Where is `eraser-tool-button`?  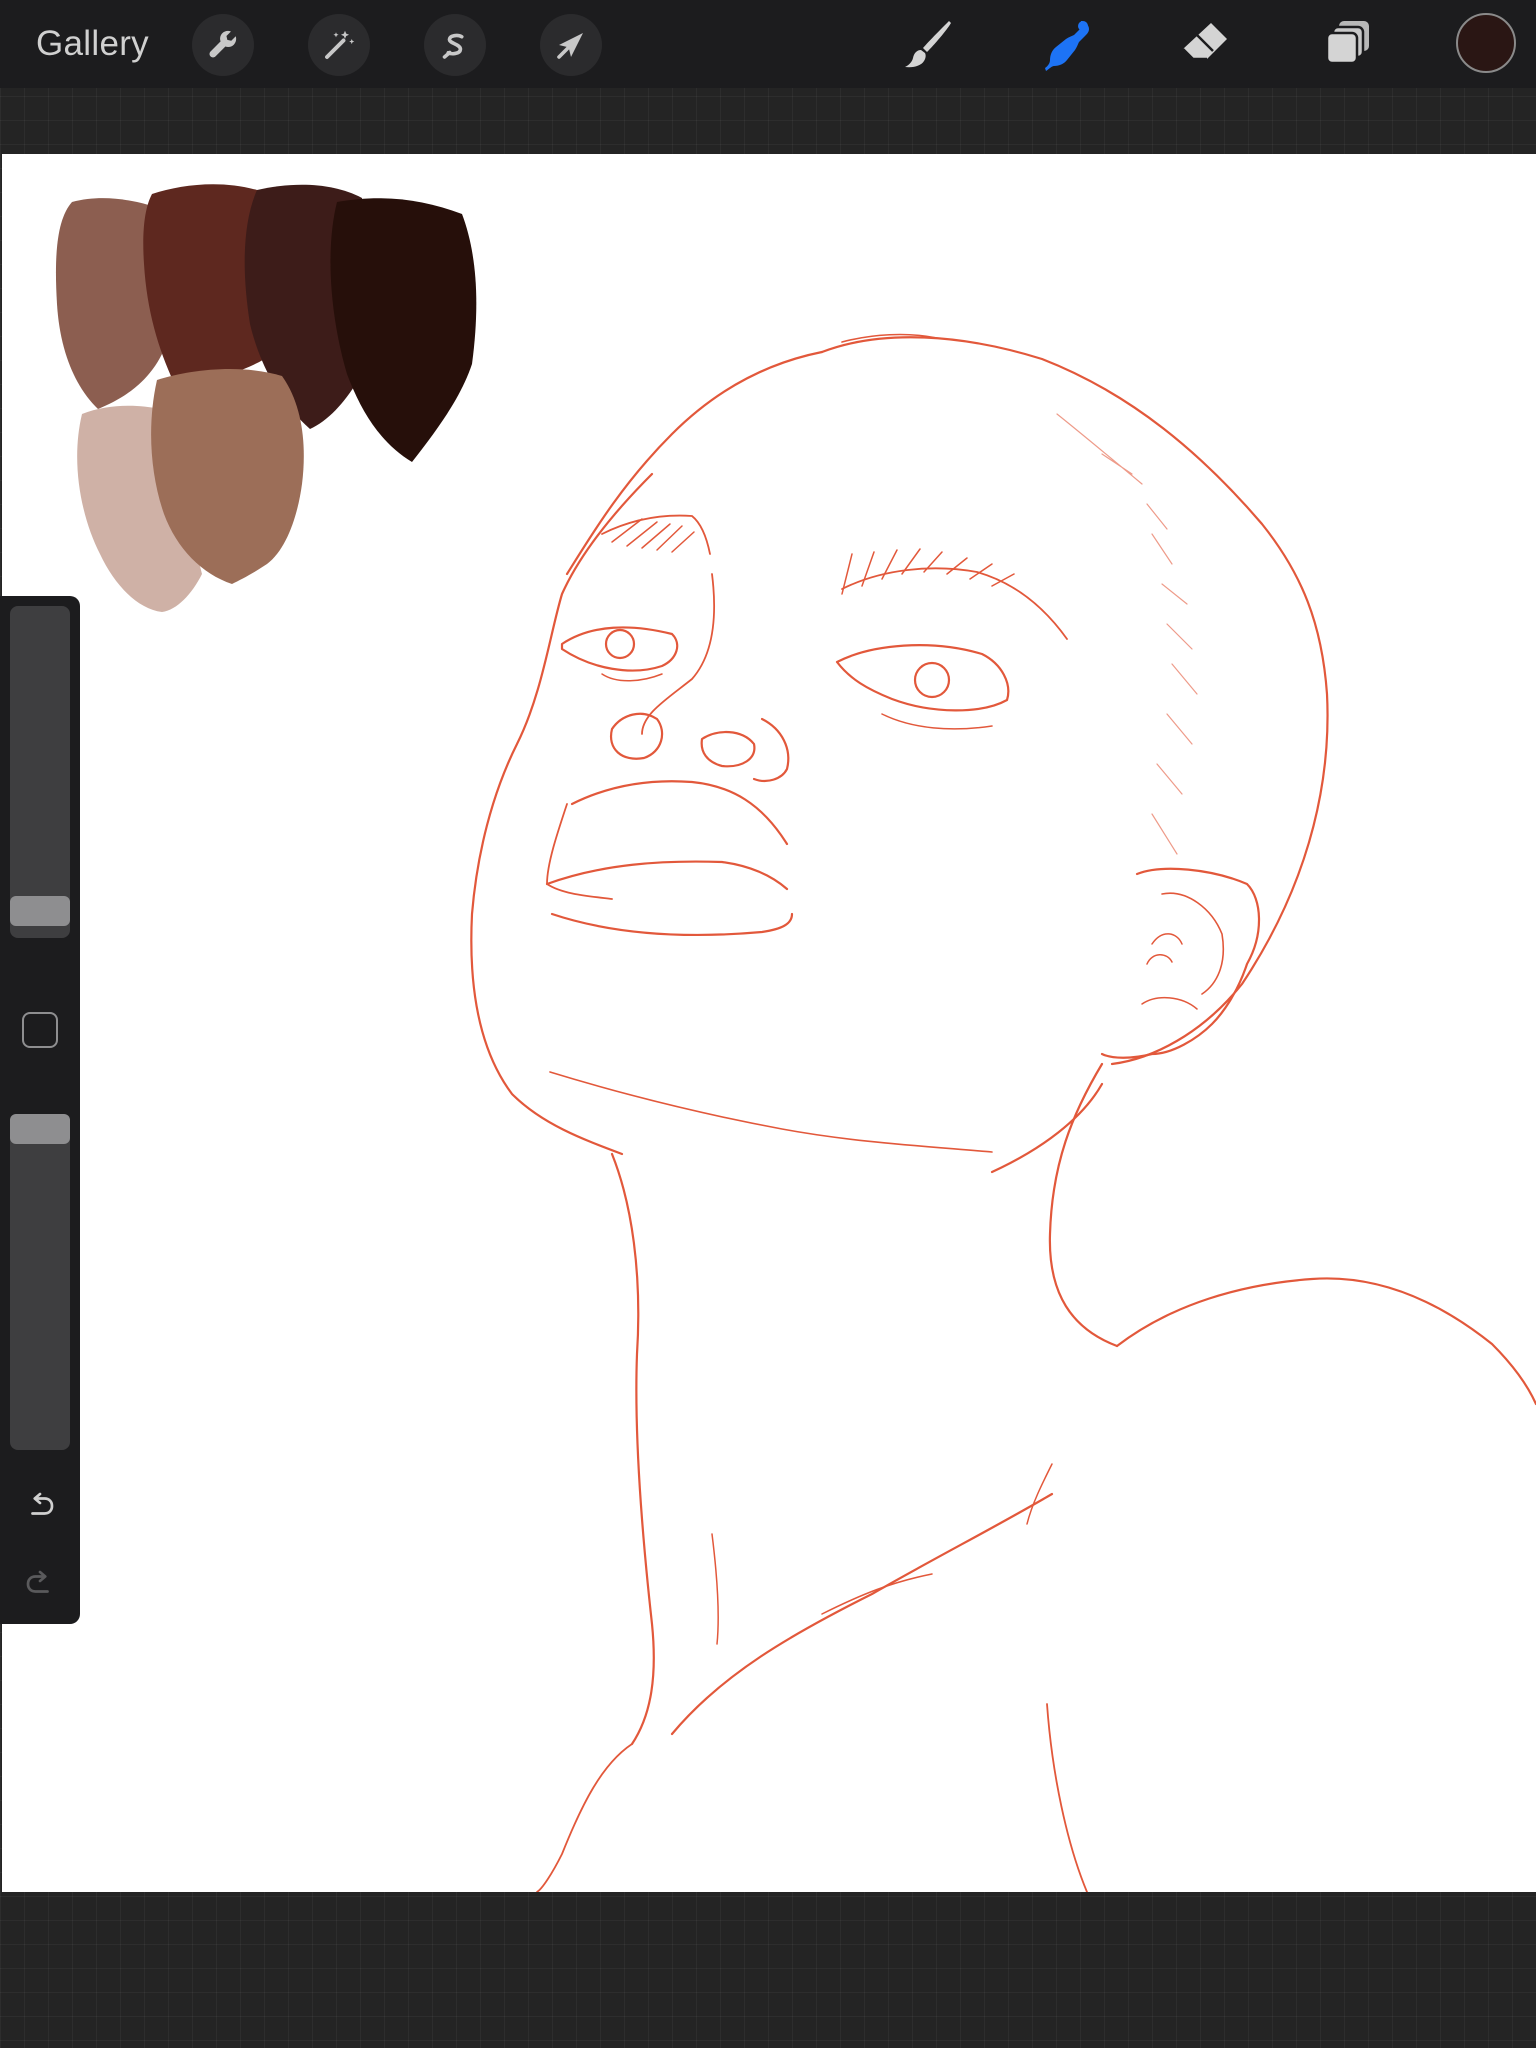
eraser-tool-button is located at coordinates (1205, 45).